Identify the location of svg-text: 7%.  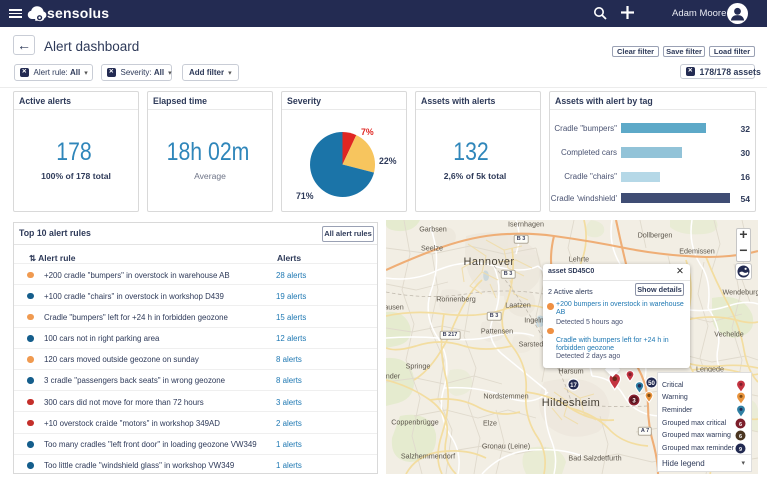
(367, 132).